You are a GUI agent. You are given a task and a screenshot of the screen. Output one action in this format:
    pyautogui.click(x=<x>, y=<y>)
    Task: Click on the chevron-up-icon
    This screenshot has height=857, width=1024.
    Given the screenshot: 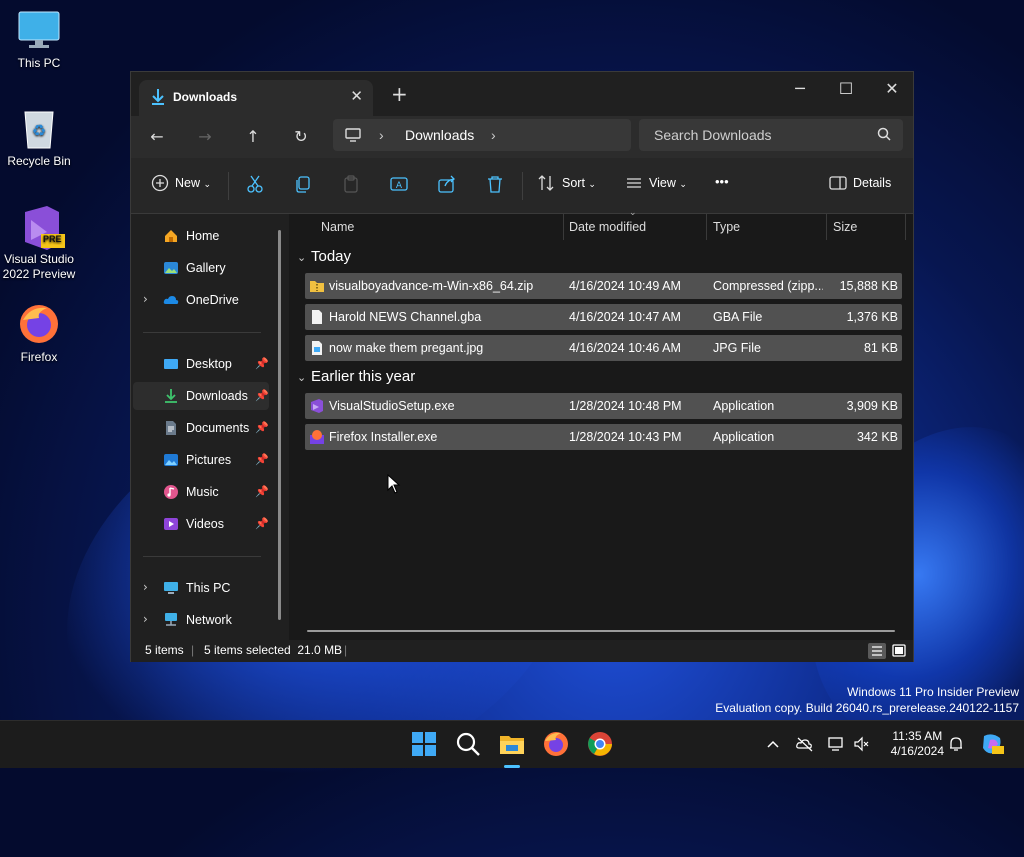 What is the action you would take?
    pyautogui.click(x=773, y=744)
    